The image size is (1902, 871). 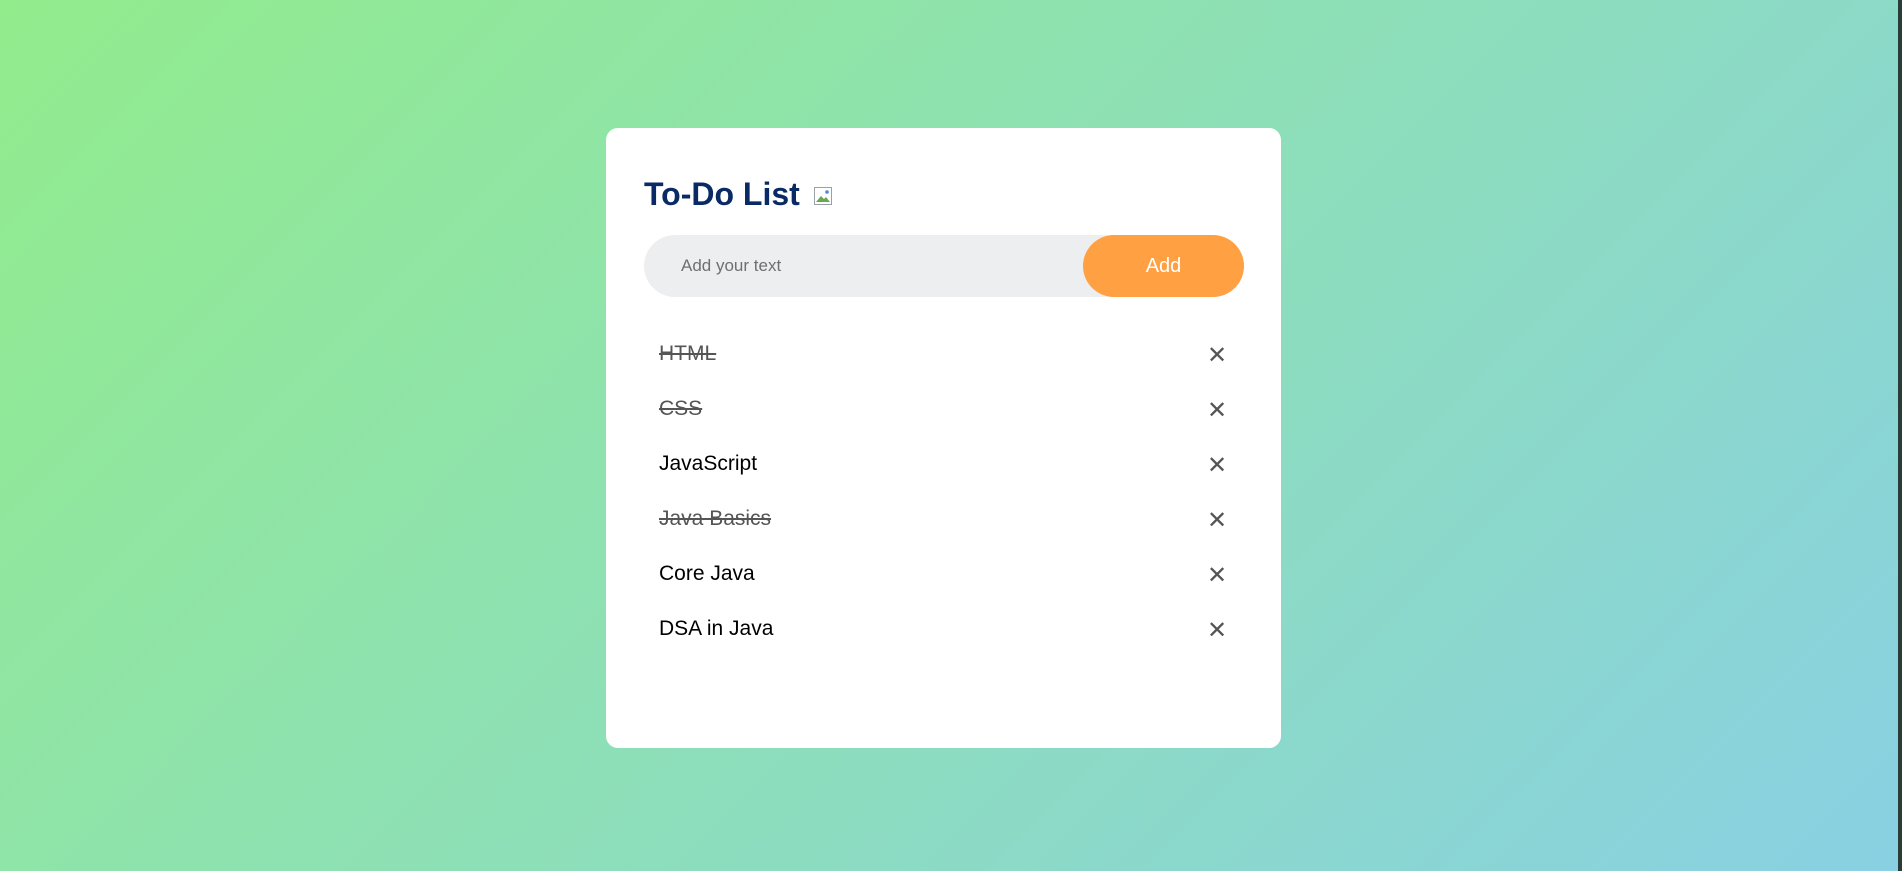 What do you see at coordinates (688, 353) in the screenshot?
I see `task-text: HTML` at bounding box center [688, 353].